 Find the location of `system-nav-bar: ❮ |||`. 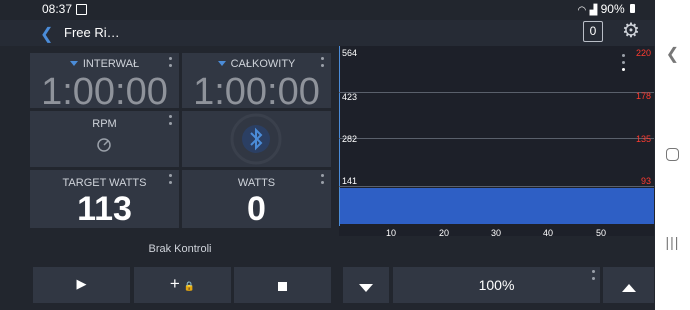

system-nav-bar: ❮ ||| is located at coordinates (672, 155).